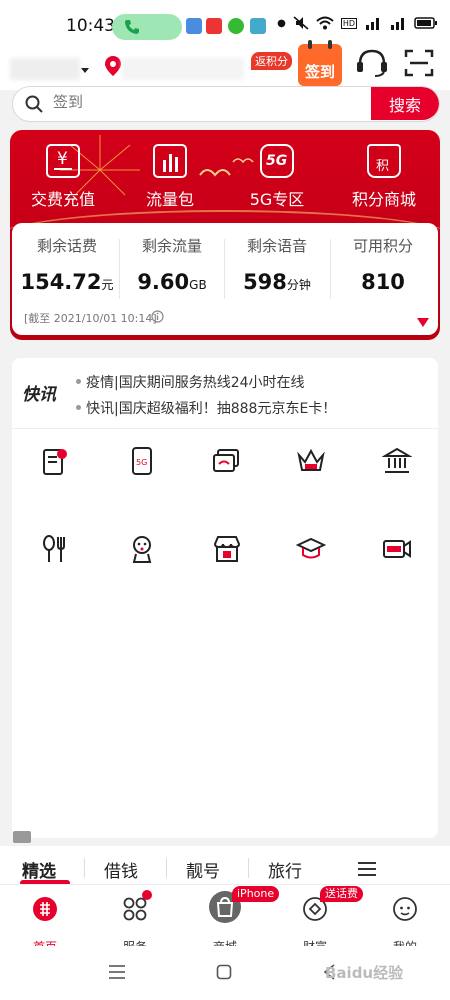  Describe the element at coordinates (236, 26) in the screenshot. I see `chat-notify-icon` at that location.